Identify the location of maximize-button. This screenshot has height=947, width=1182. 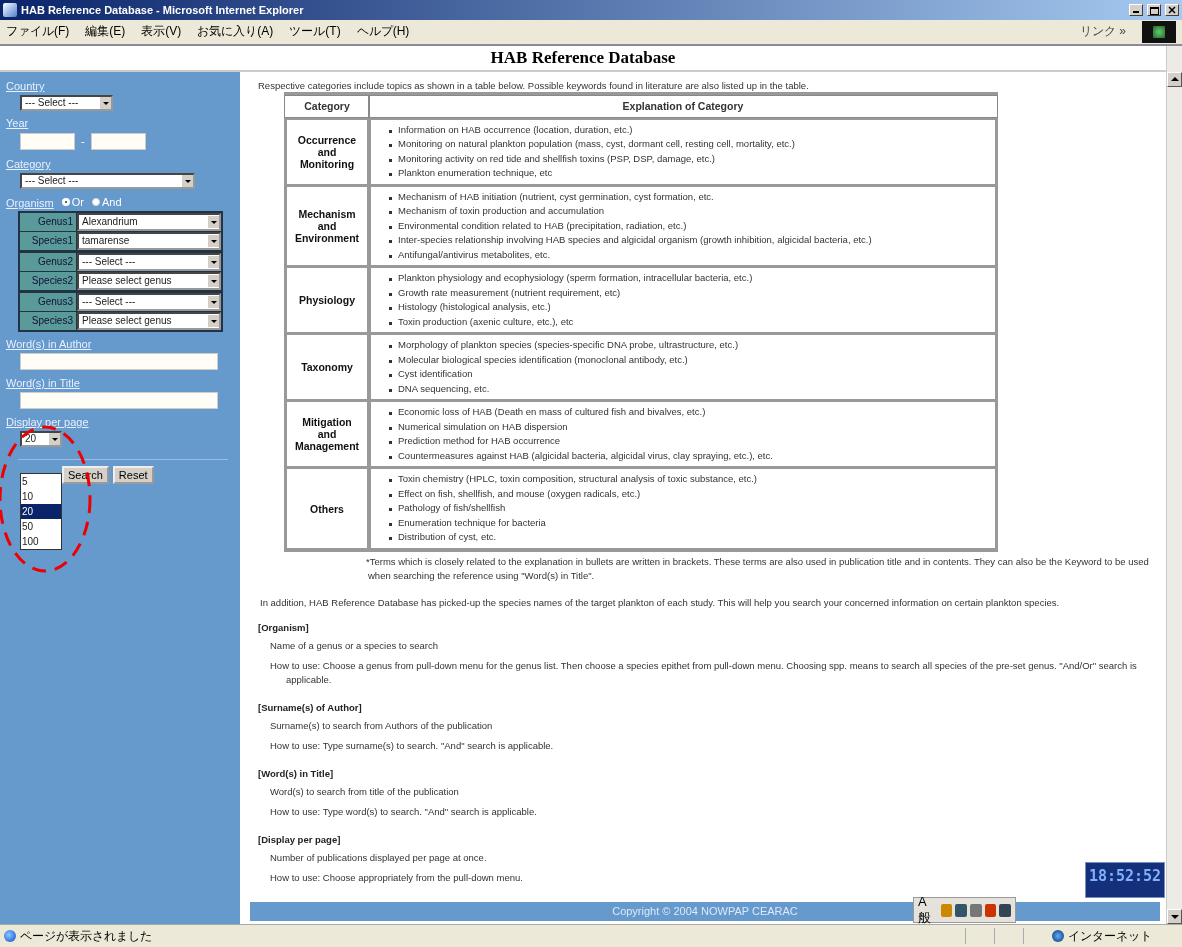
(1154, 10).